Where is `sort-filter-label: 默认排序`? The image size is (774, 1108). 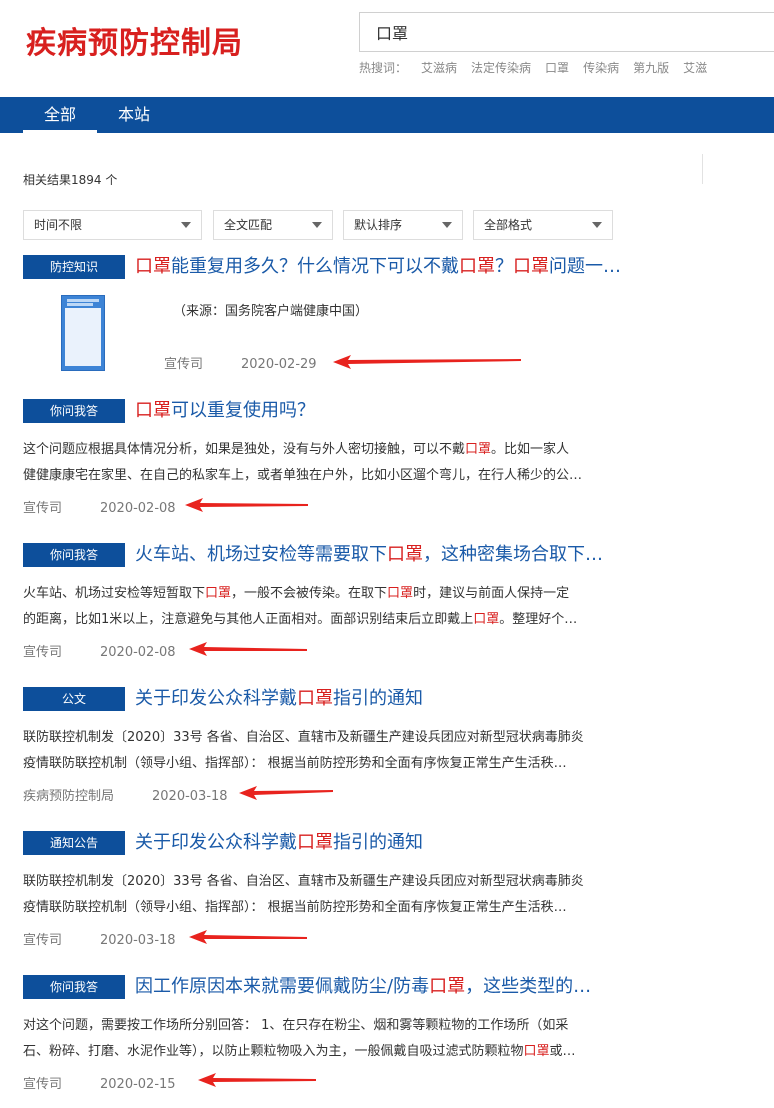 sort-filter-label: 默认排序 is located at coordinates (378, 225).